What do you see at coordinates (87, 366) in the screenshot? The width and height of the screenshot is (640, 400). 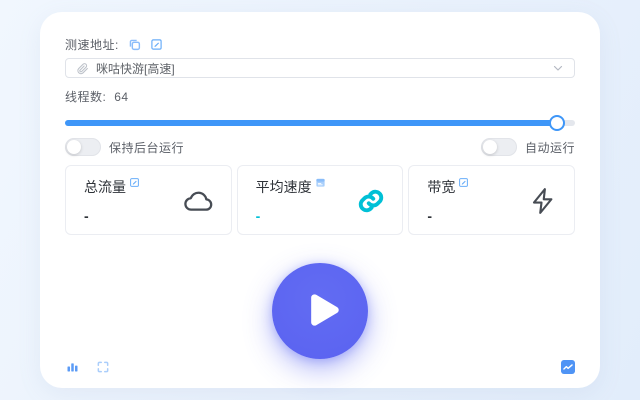 I see `bottom-left-icons` at bounding box center [87, 366].